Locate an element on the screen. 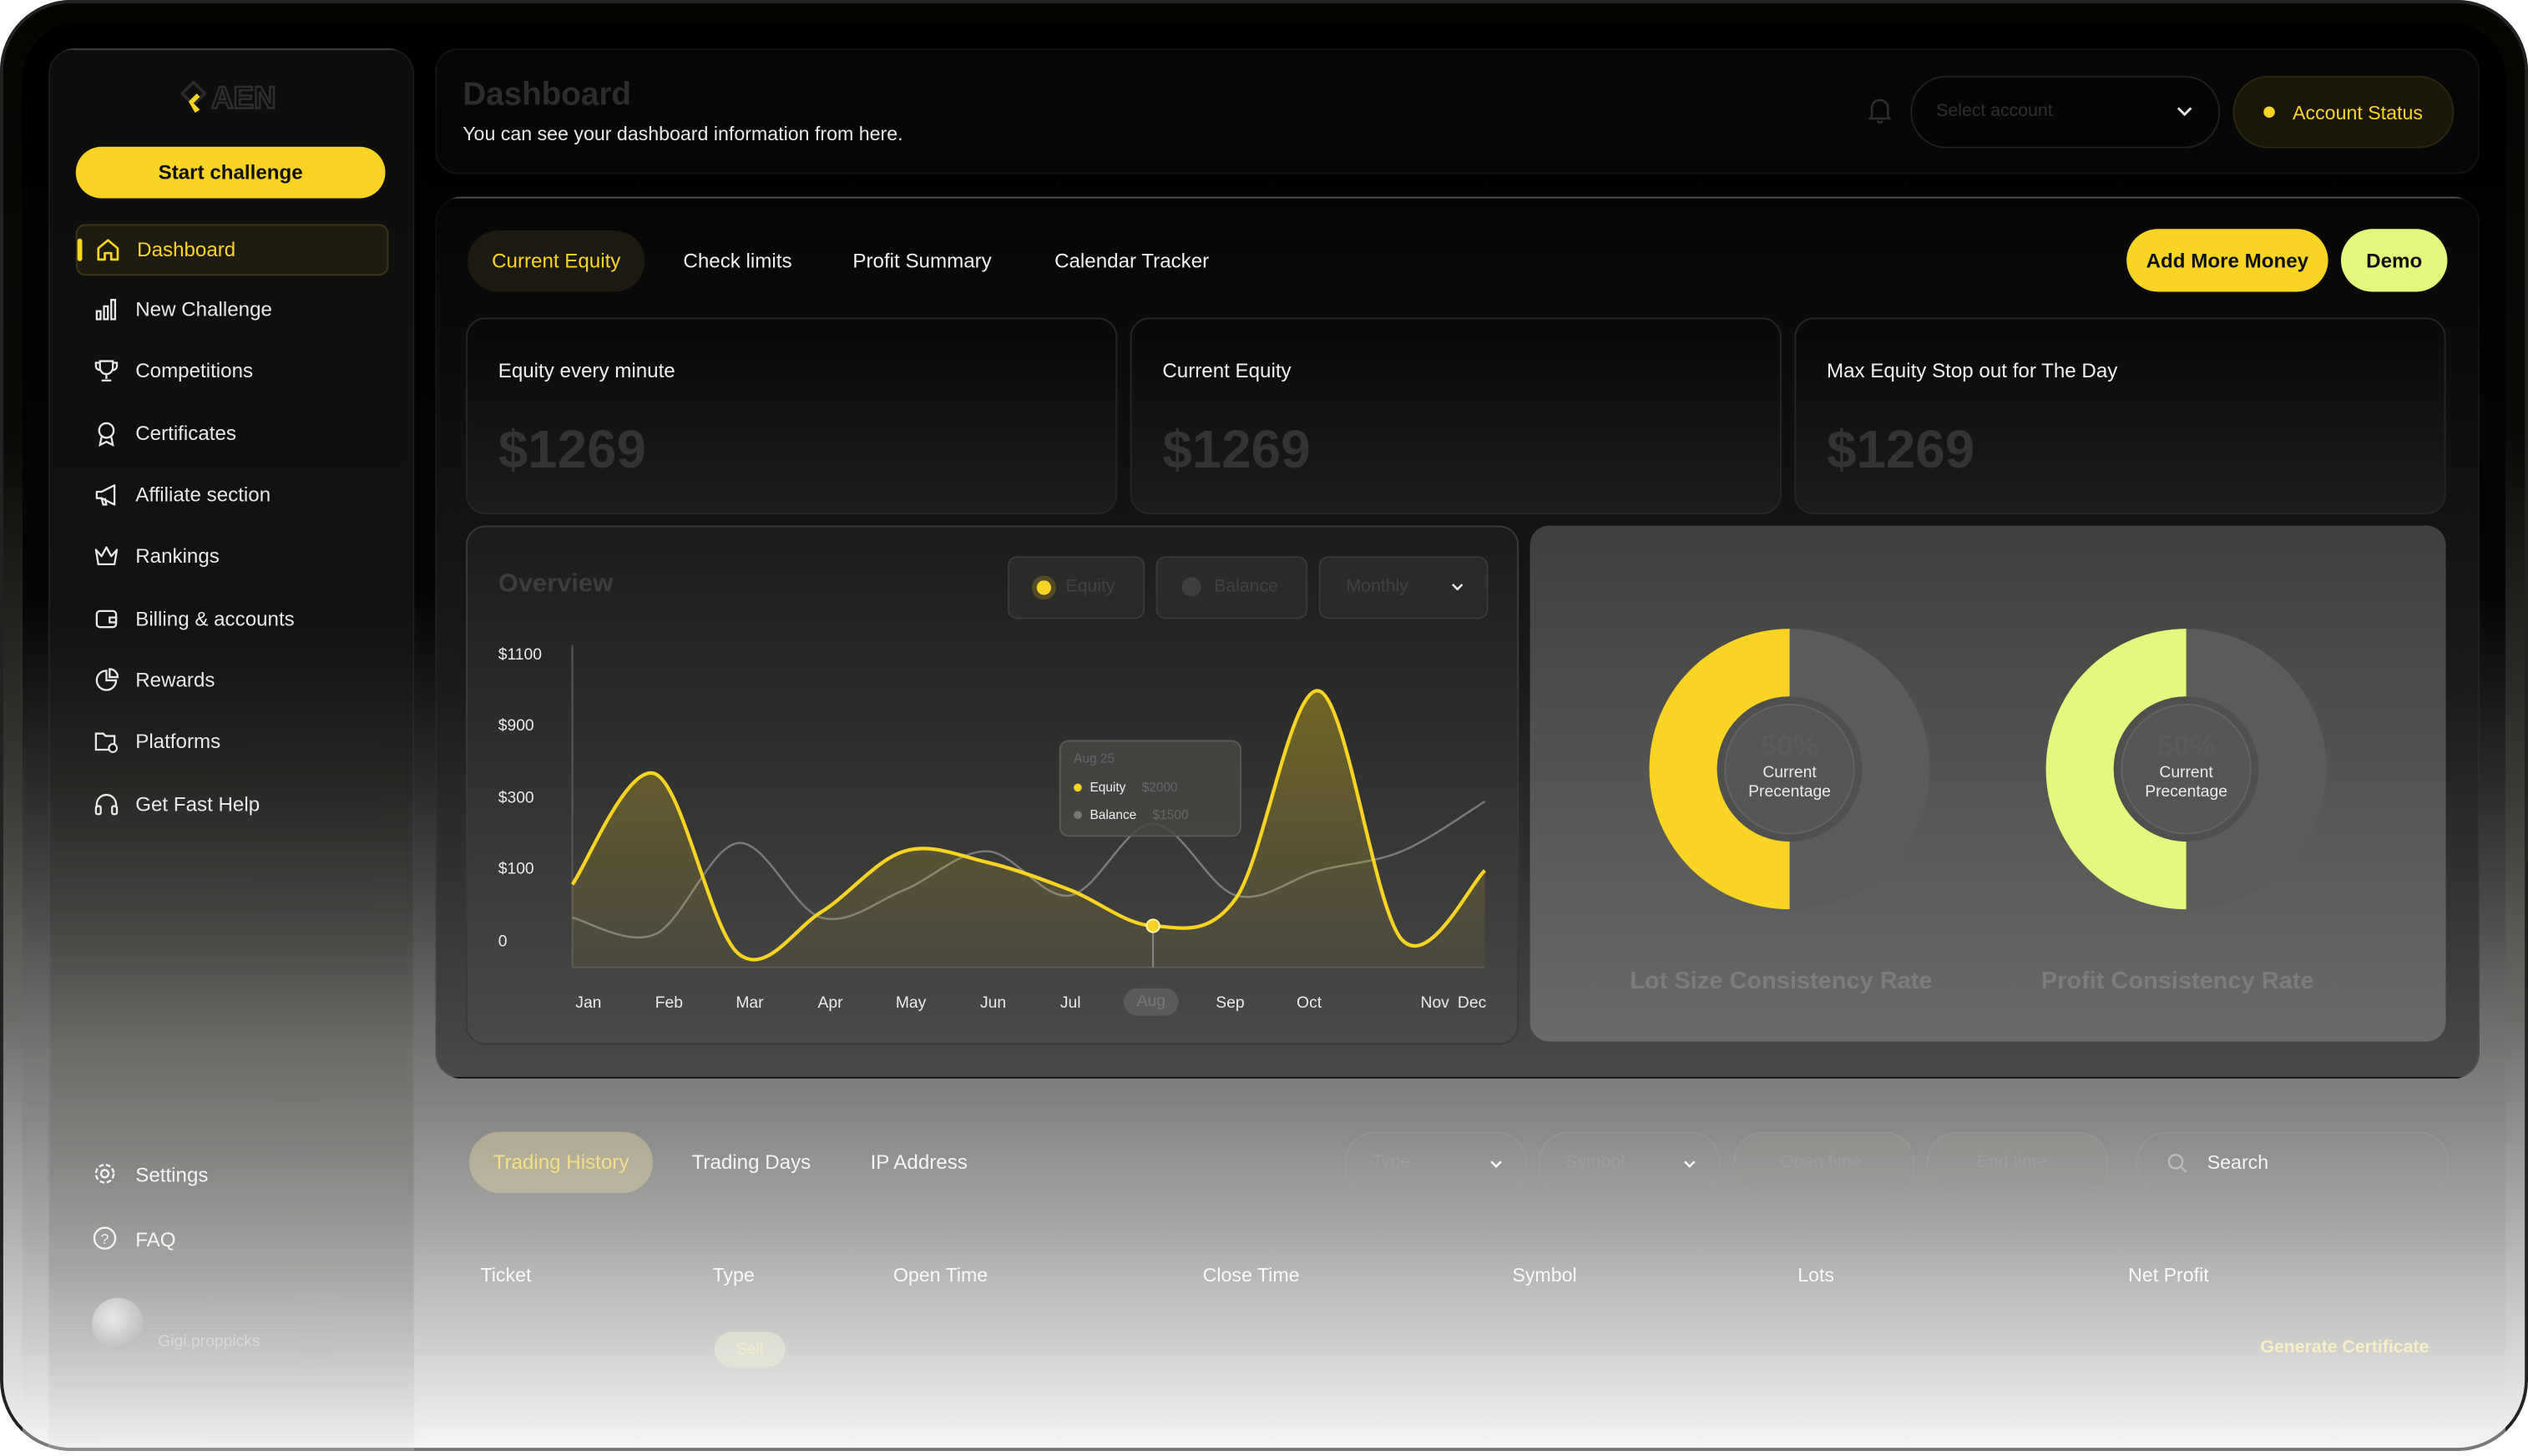 The width and height of the screenshot is (2528, 1456). search-placeholder: Search is located at coordinates (2238, 1162).